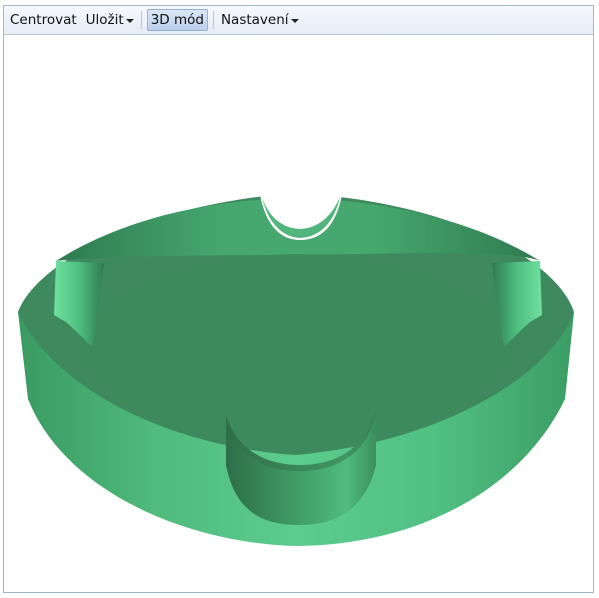 The image size is (599, 598). What do you see at coordinates (104, 20) in the screenshot?
I see `save-menu-label: Uložit` at bounding box center [104, 20].